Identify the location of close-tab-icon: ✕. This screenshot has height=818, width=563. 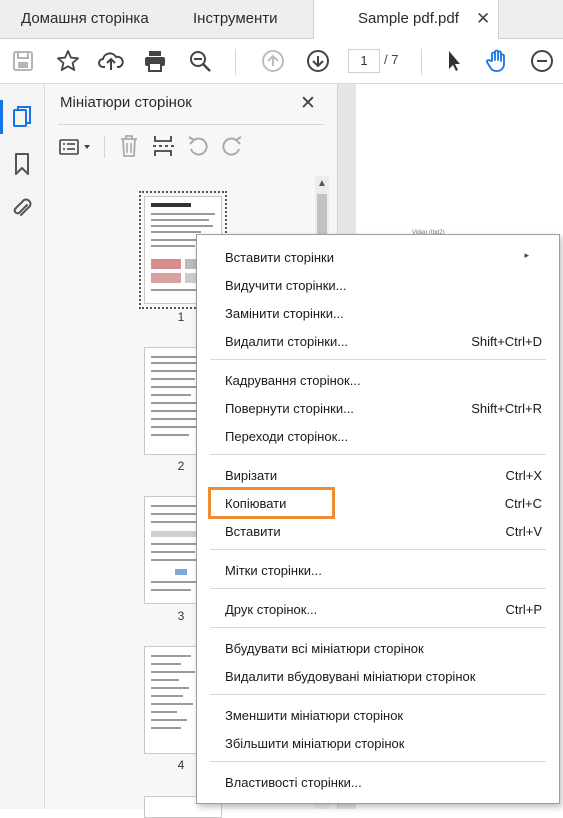
(483, 19).